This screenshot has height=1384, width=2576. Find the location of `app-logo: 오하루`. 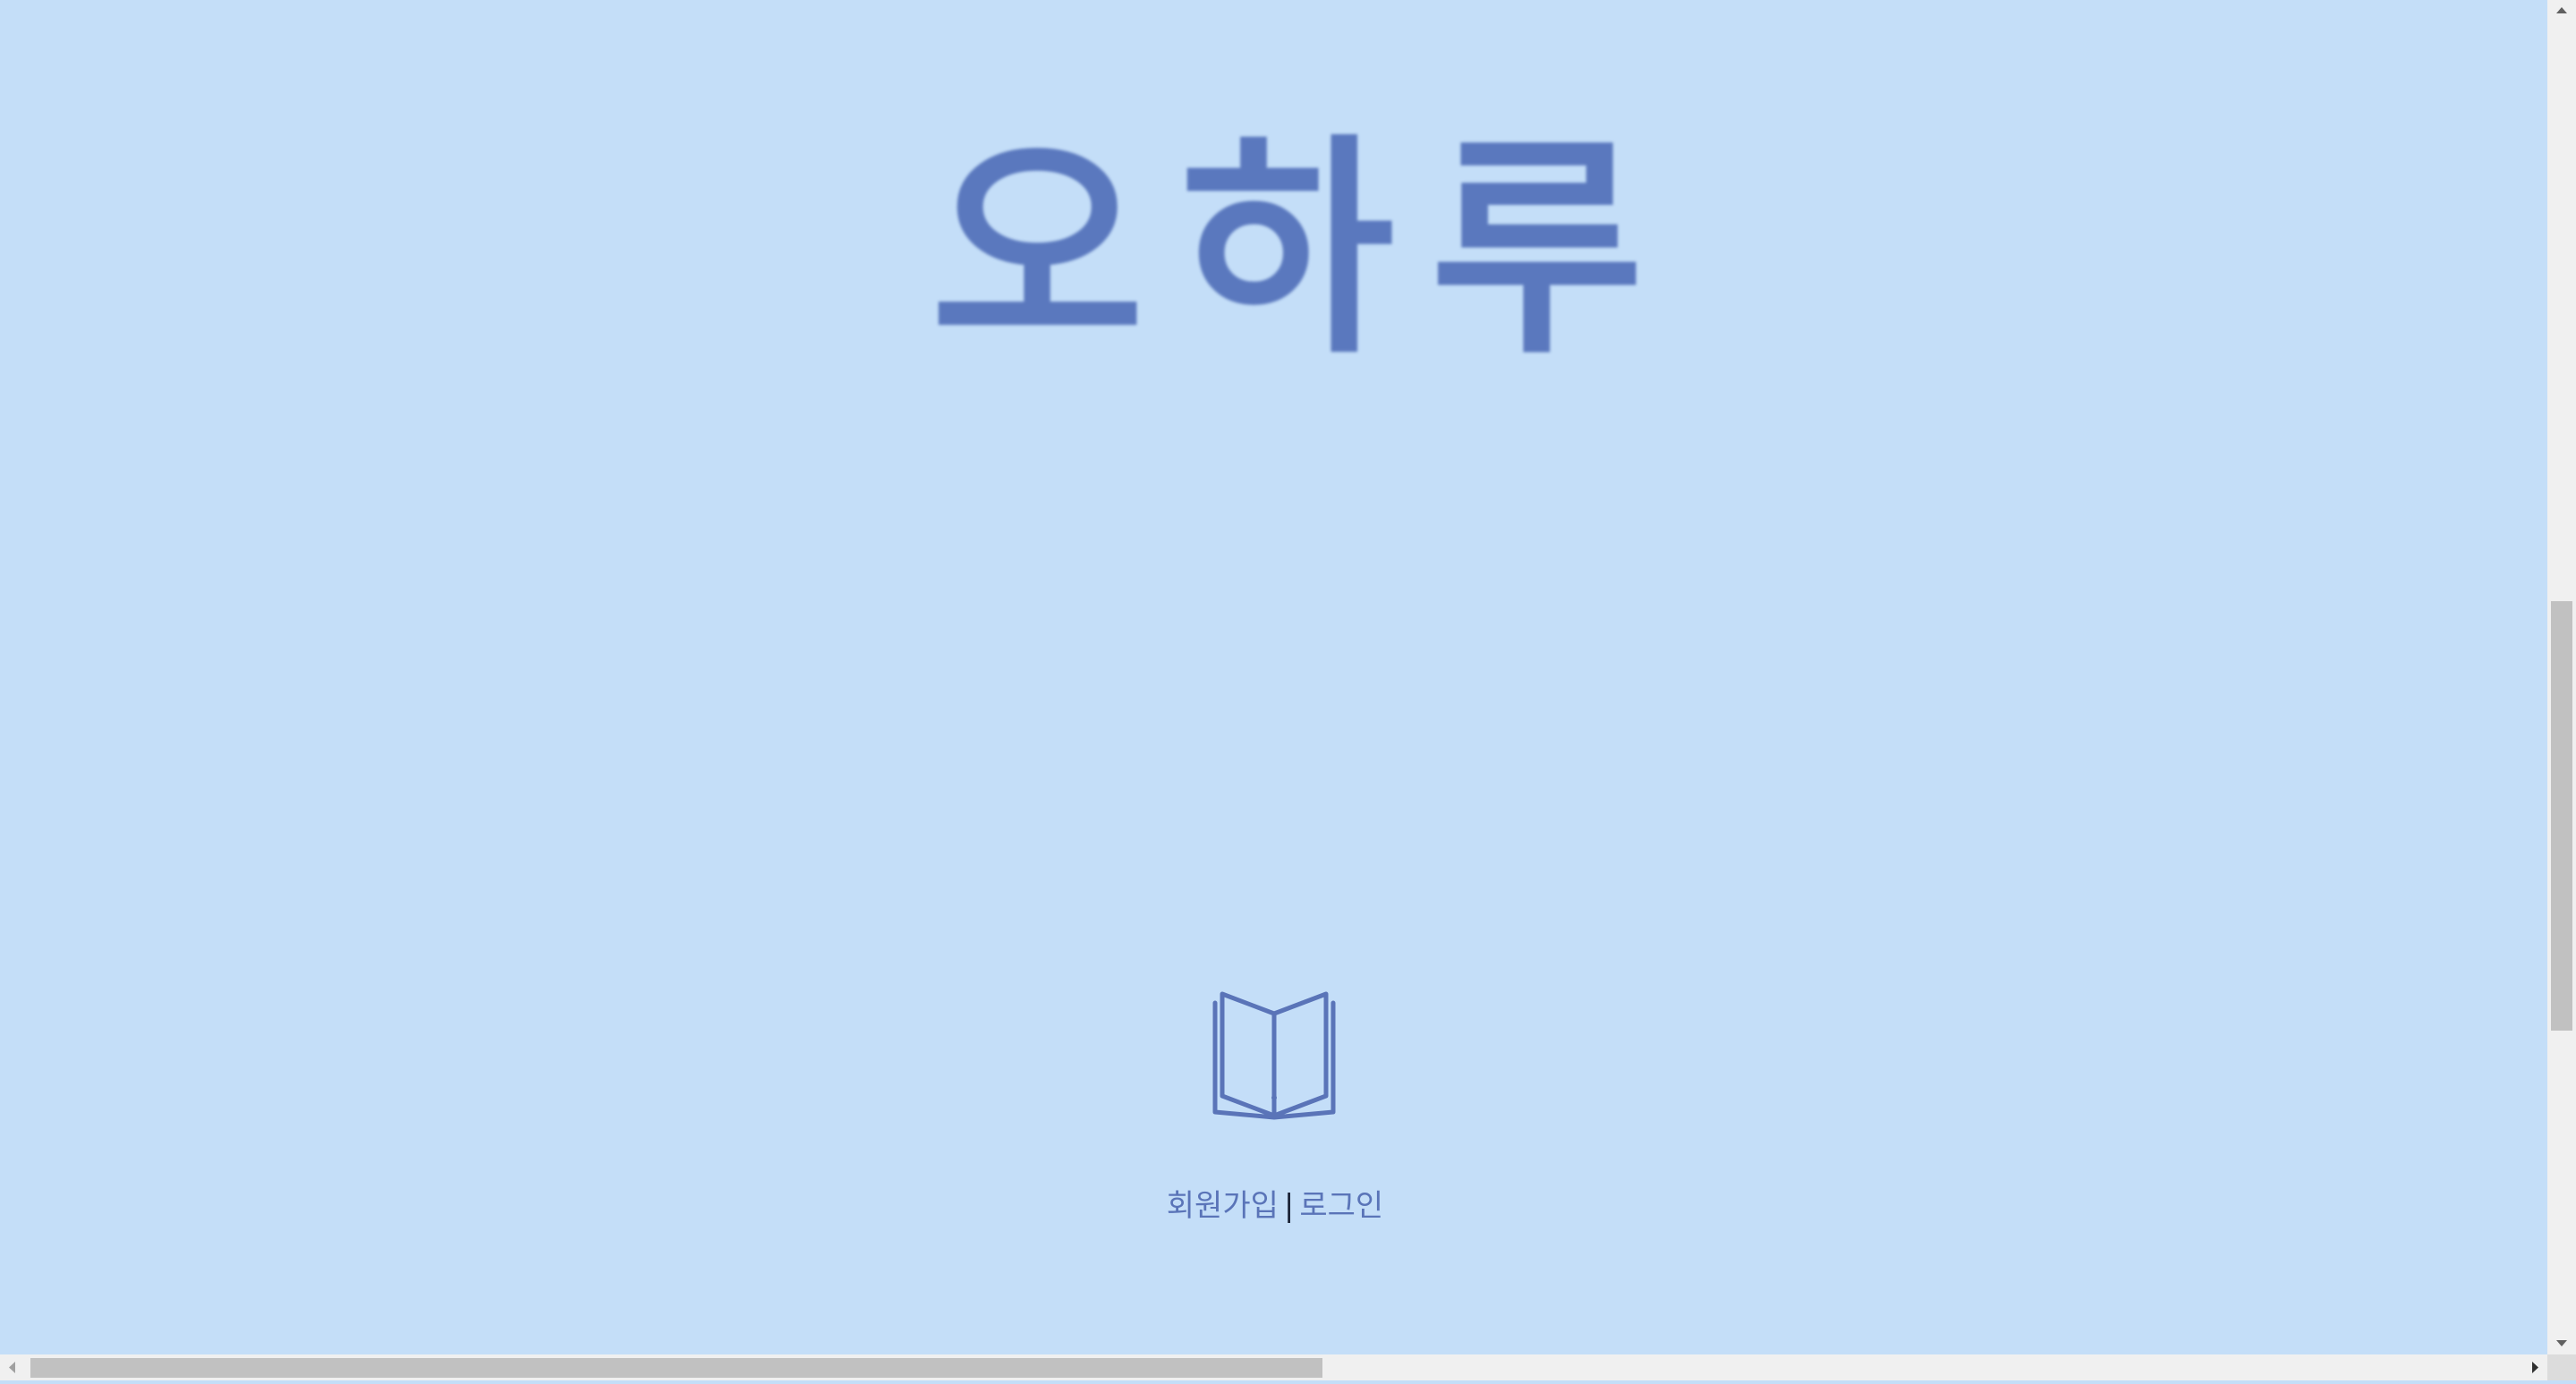

app-logo: 오하루 is located at coordinates (1305, 250).